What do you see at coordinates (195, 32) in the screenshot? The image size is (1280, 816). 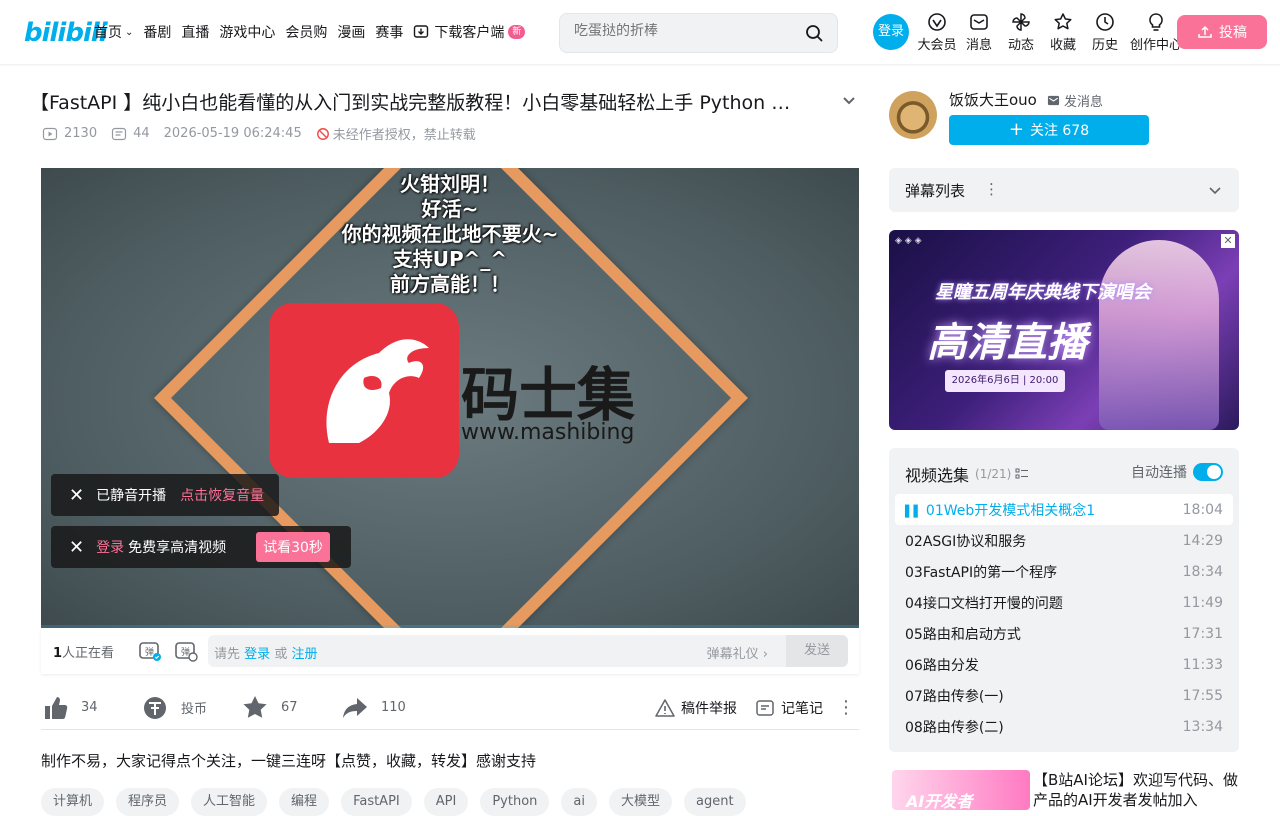 I see `nav-live: 直播` at bounding box center [195, 32].